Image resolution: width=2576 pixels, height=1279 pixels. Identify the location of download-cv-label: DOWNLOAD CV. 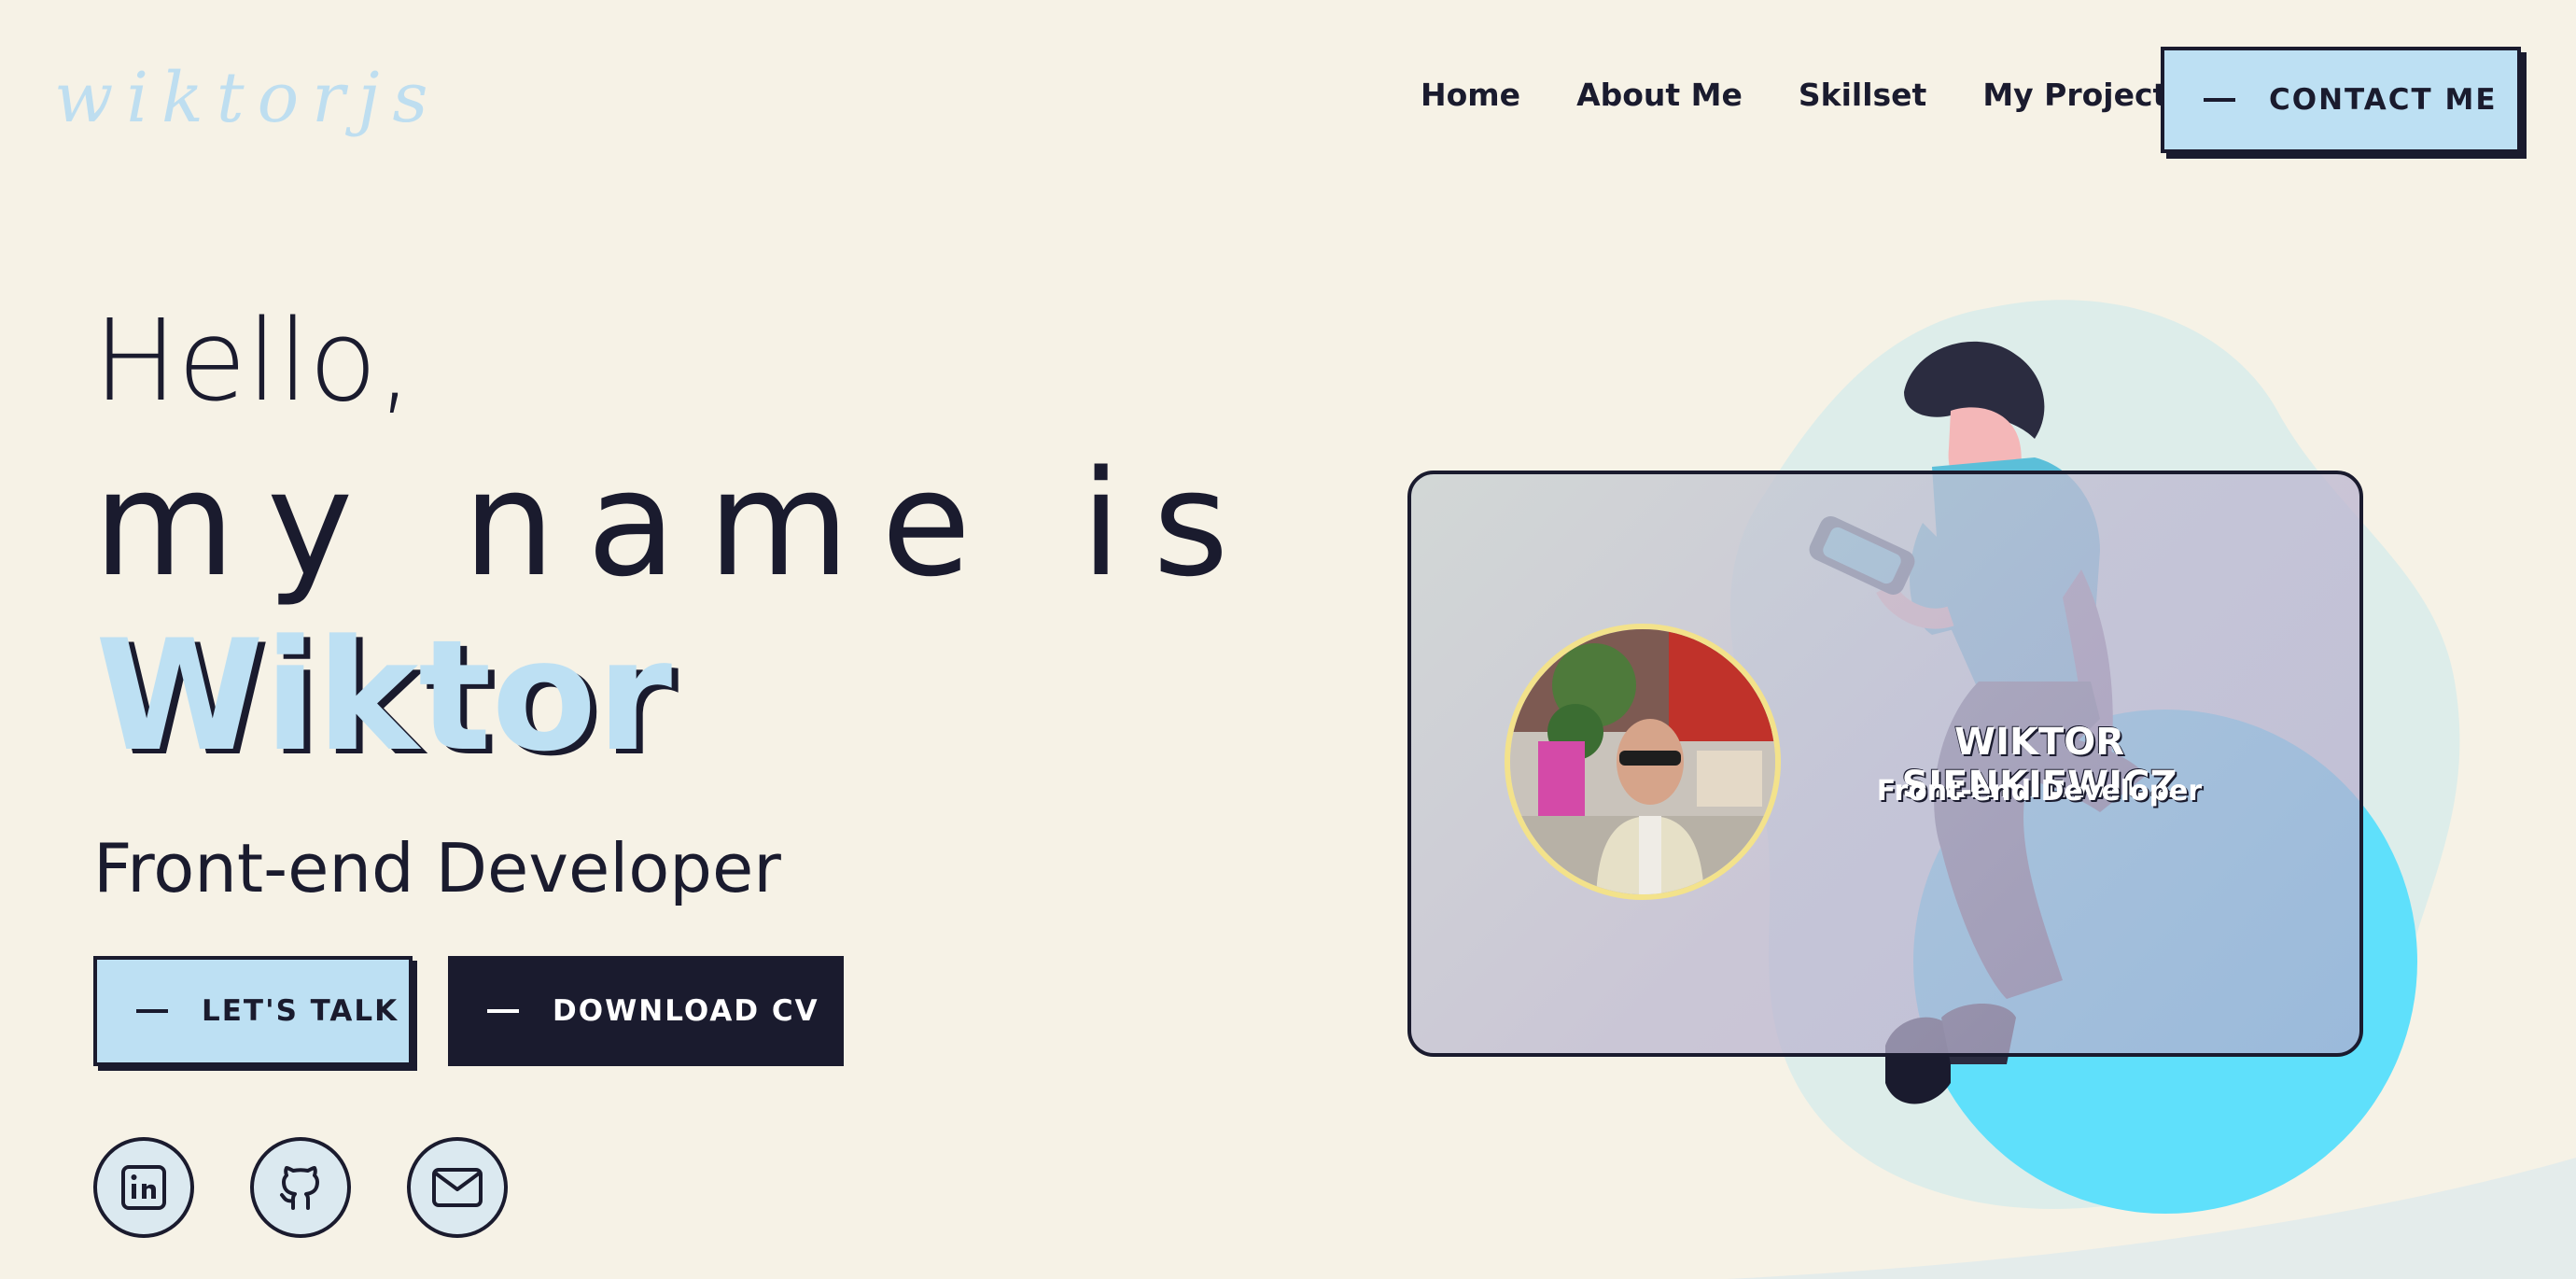
(686, 1011).